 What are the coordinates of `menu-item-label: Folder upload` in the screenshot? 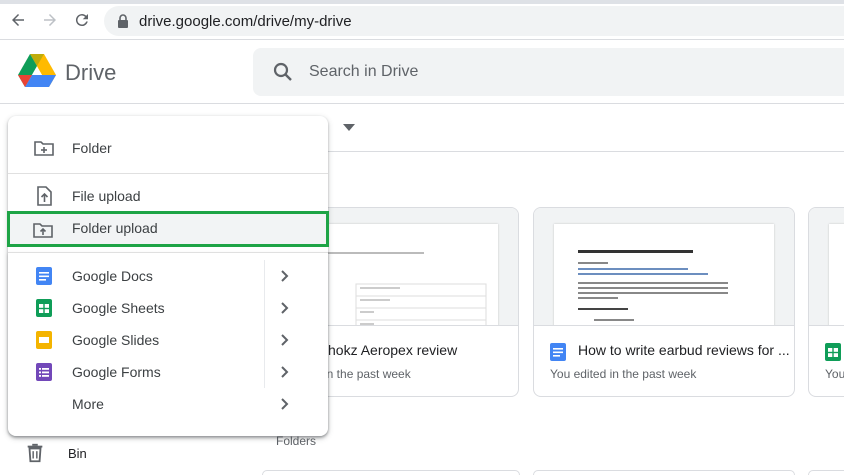 It's located at (115, 228).